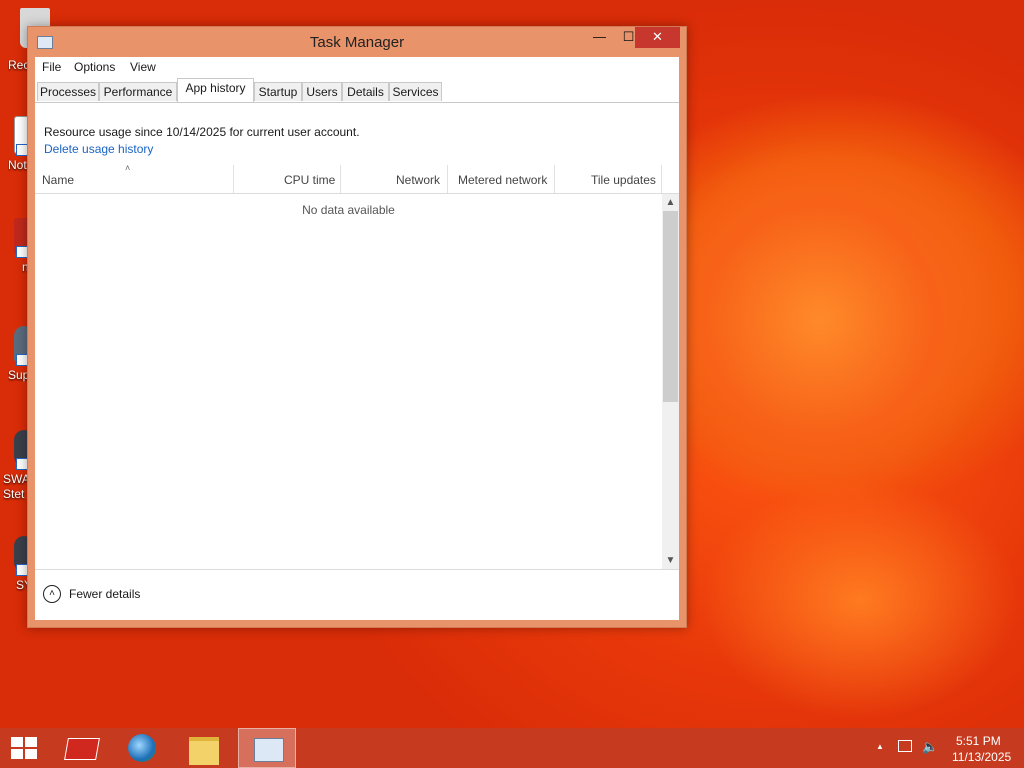 The image size is (1024, 768). What do you see at coordinates (204, 751) in the screenshot?
I see `folder-icon` at bounding box center [204, 751].